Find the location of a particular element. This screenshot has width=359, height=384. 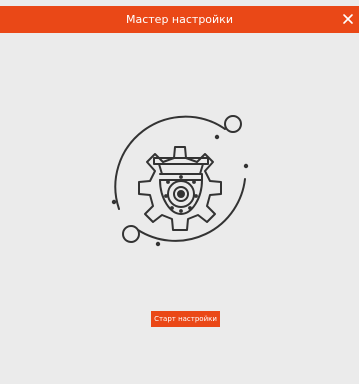

close-icon is located at coordinates (348, 19).